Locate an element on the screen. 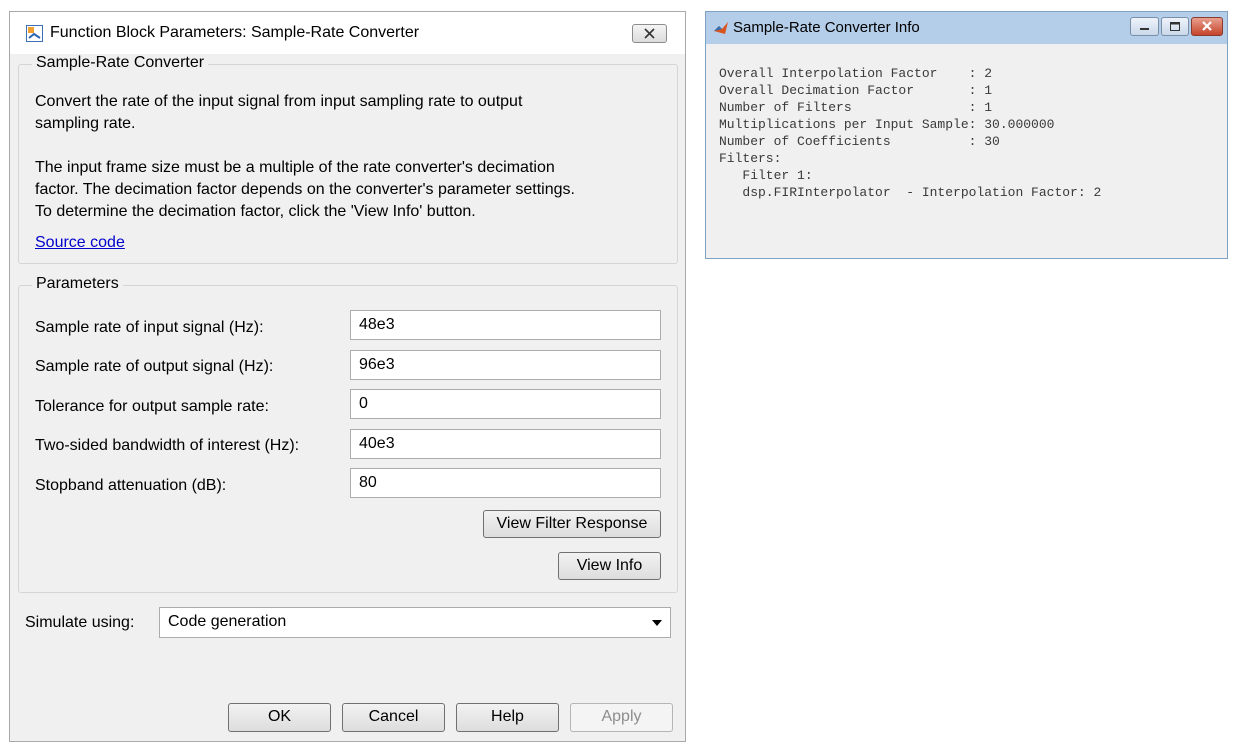 This screenshot has height=745, width=1241. info-line: Overall Decimation Factor : 1 is located at coordinates (856, 90).